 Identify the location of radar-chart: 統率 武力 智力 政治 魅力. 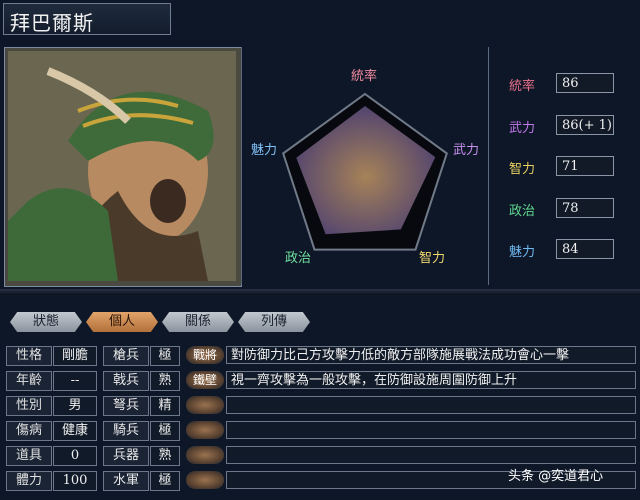
(365, 167).